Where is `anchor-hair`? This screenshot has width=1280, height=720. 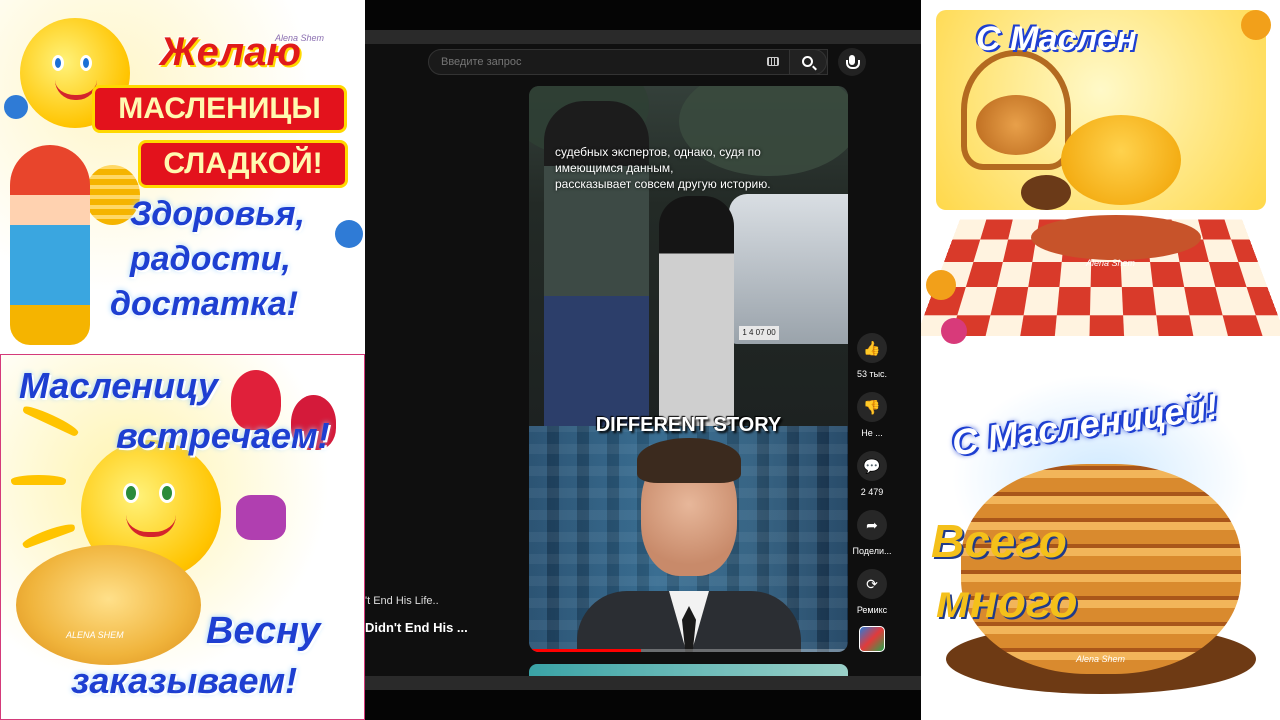 anchor-hair is located at coordinates (689, 460).